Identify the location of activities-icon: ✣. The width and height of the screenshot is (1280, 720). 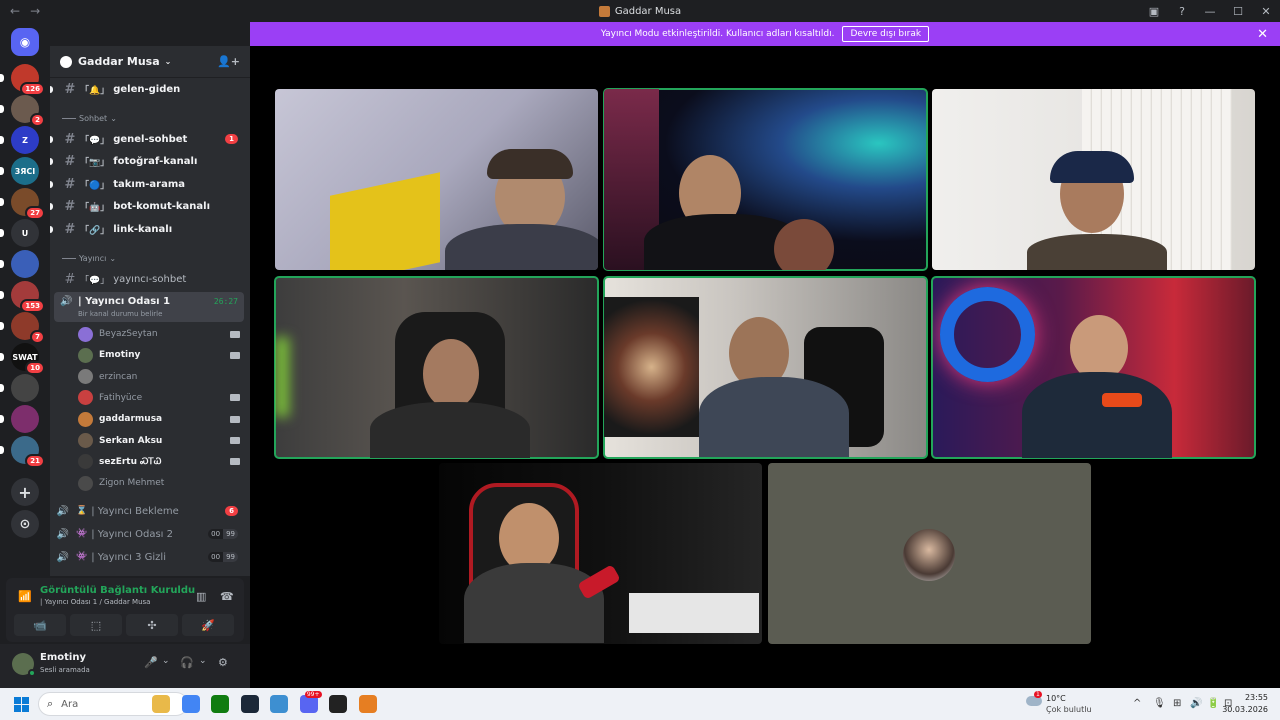
(152, 625).